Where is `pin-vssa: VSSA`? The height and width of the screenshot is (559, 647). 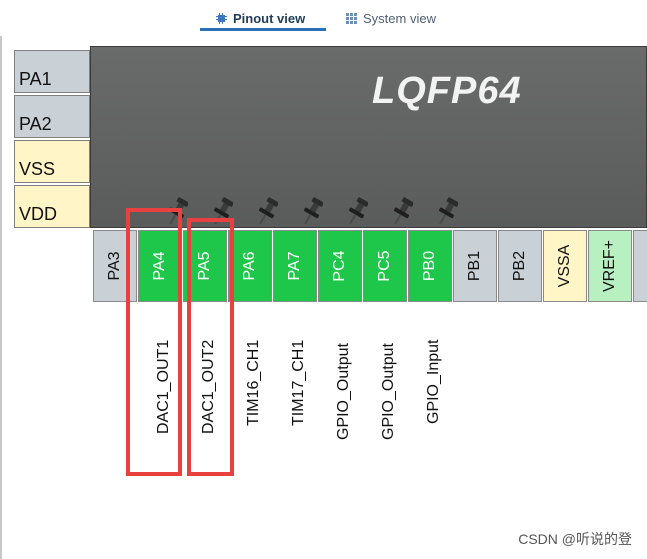
pin-vssa: VSSA is located at coordinates (565, 266).